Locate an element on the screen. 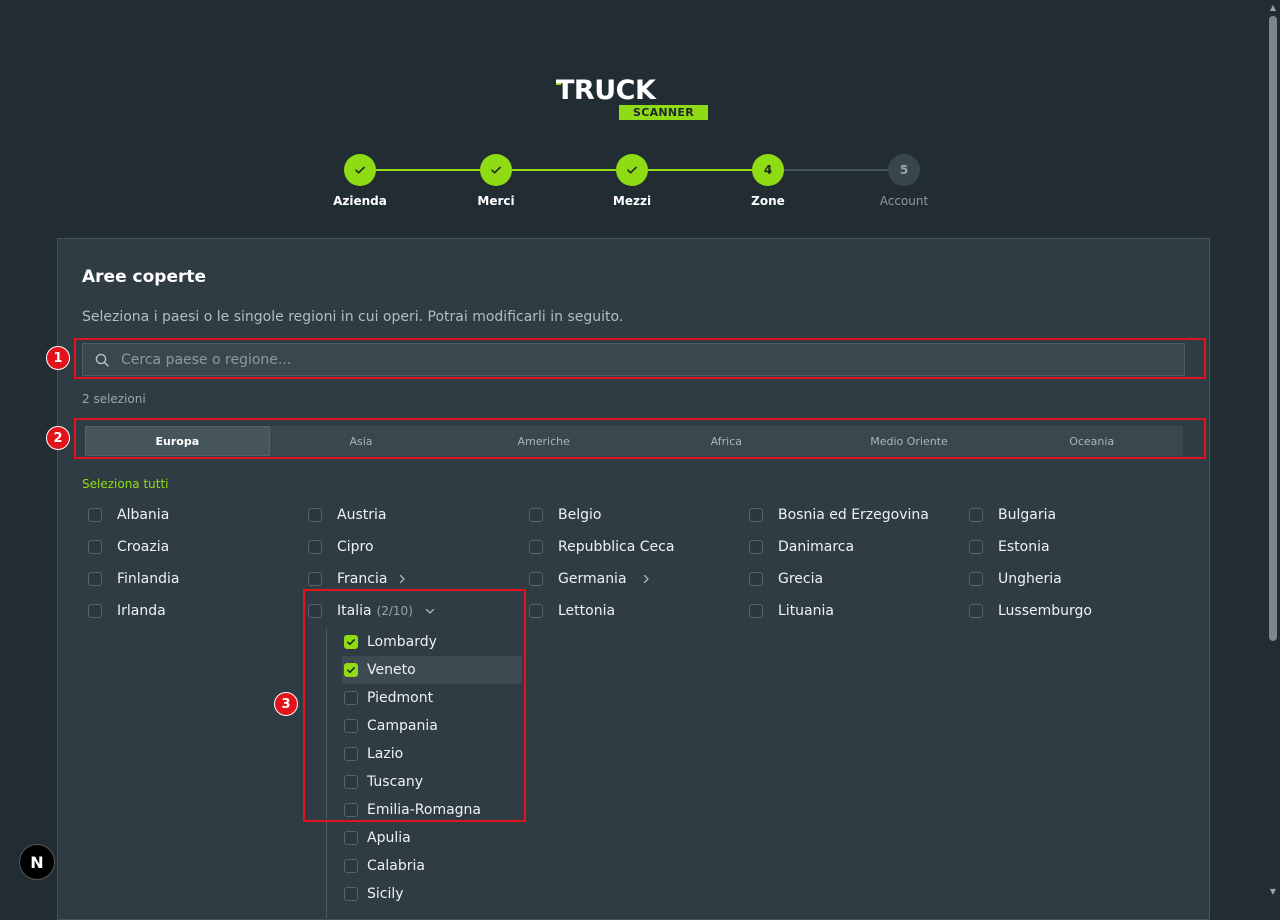  annotation-badge-1: 1 is located at coordinates (58, 358).